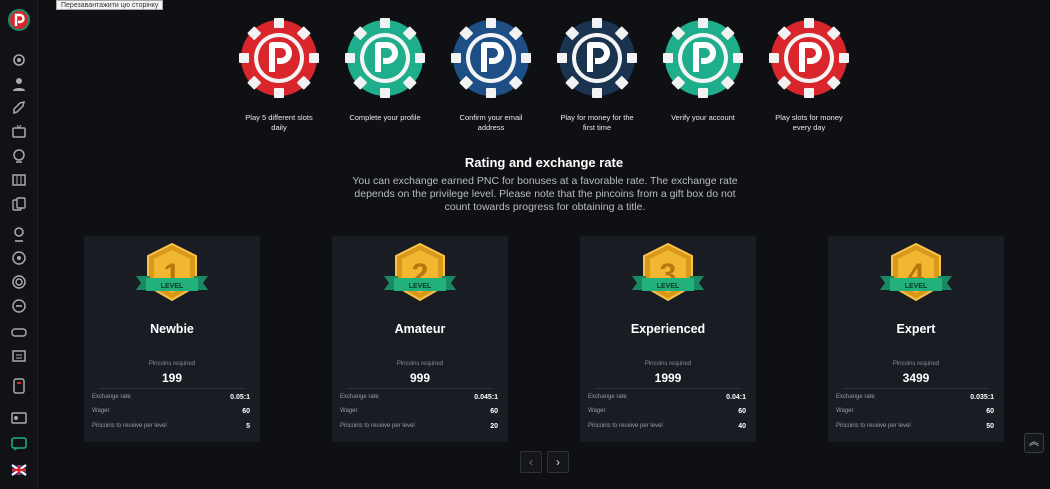  I want to click on task-label: Play 5 different slots daily, so click(279, 122).